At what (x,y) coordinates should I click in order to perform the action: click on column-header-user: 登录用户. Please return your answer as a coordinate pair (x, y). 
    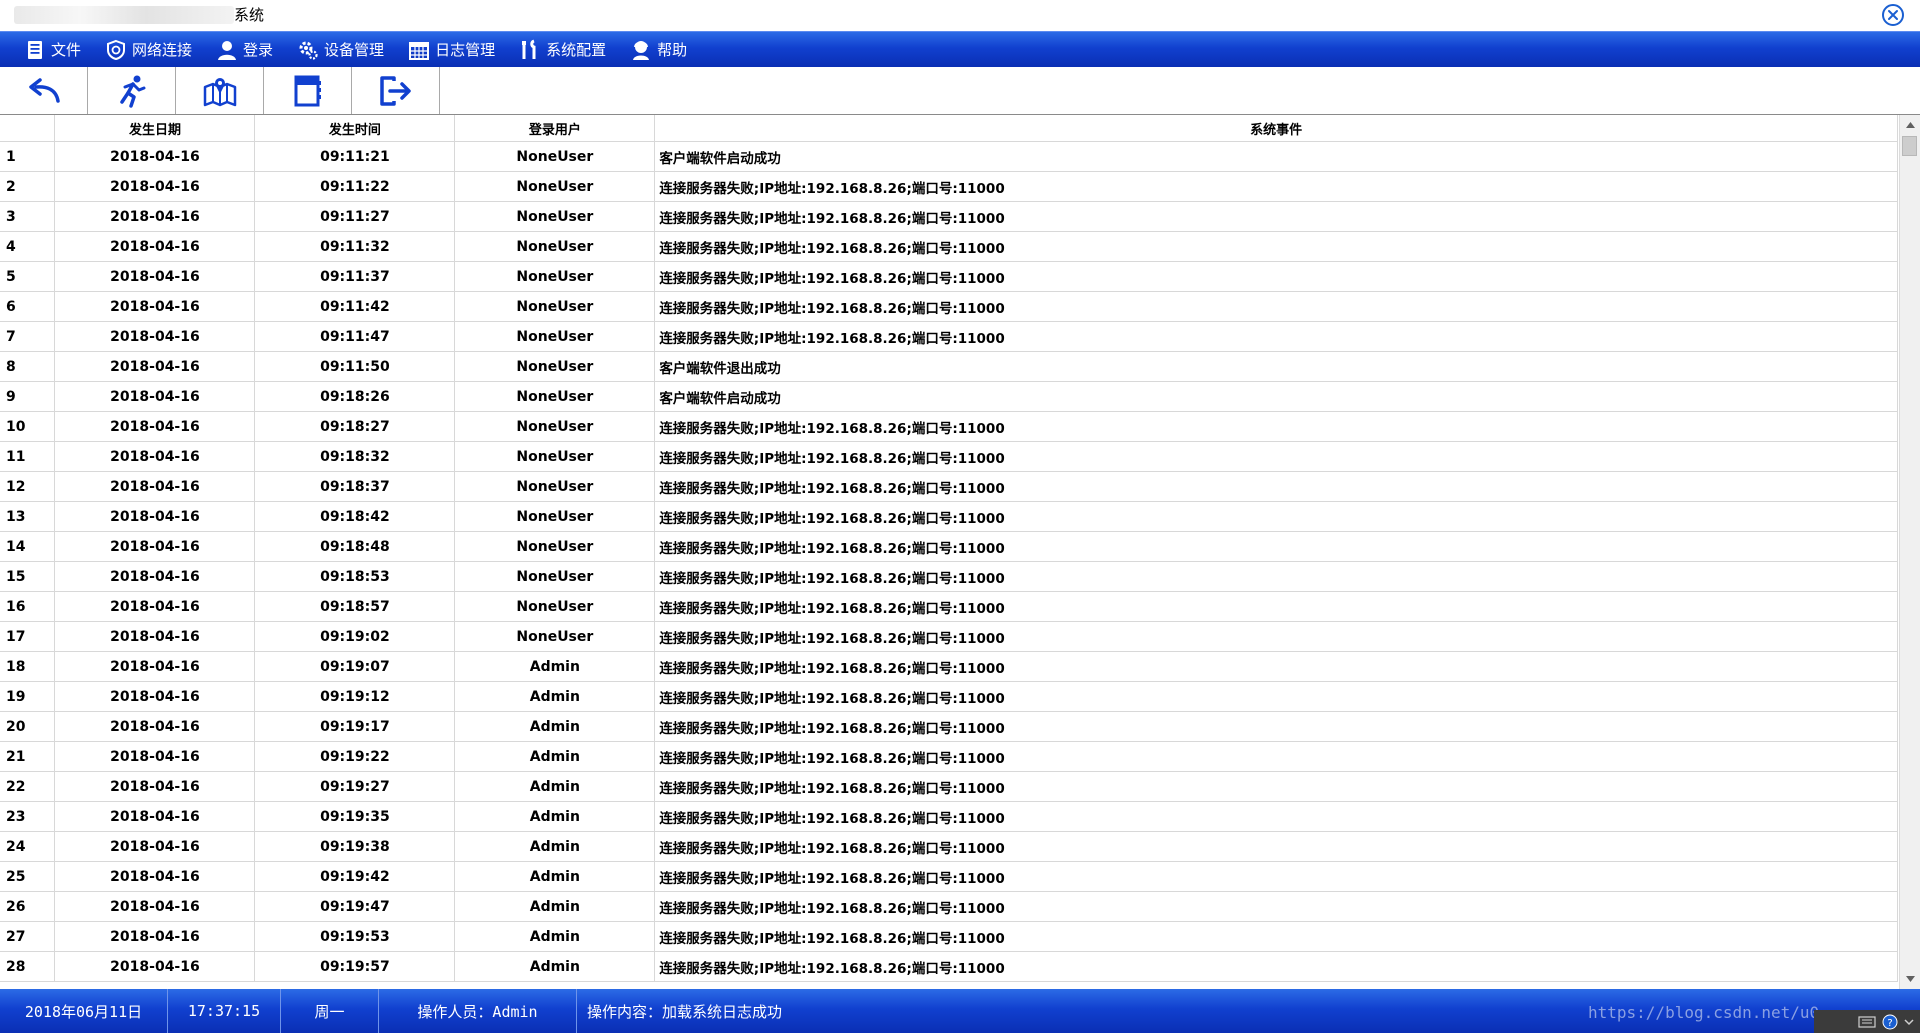
    Looking at the image, I should click on (555, 128).